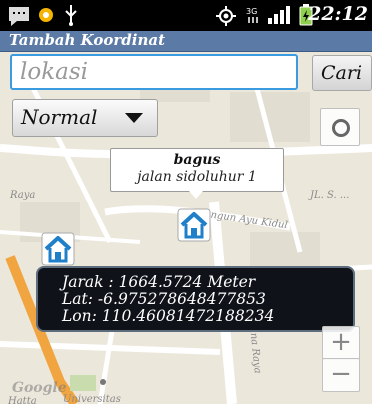  Describe the element at coordinates (23, 195) in the screenshot. I see `map-label-raya: Raya` at that location.